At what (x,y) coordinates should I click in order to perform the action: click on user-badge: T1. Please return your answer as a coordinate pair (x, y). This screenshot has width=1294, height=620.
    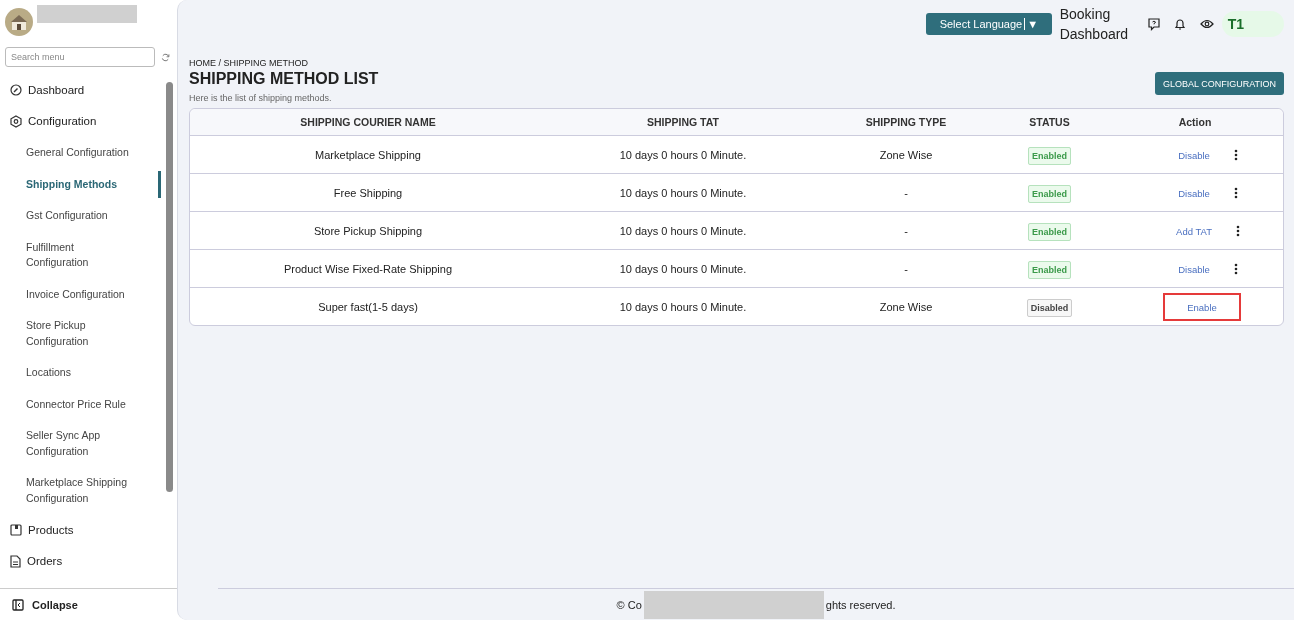
    Looking at the image, I should click on (1252, 24).